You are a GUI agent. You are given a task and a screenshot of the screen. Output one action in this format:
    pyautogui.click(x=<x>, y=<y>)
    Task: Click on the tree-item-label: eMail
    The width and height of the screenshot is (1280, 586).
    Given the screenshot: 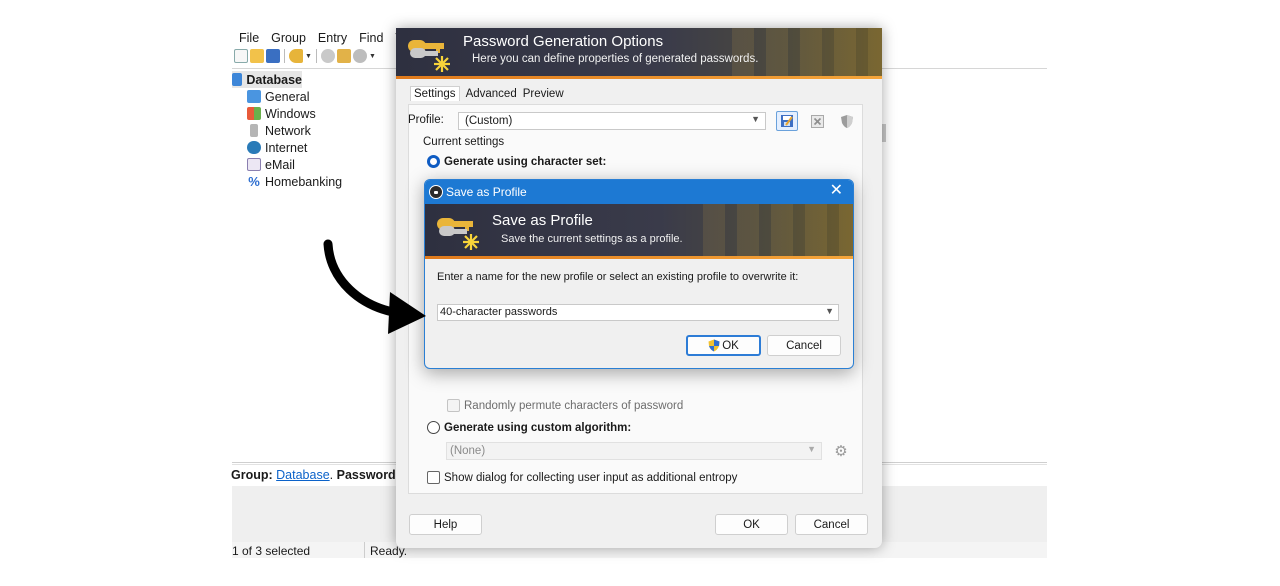 What is the action you would take?
    pyautogui.click(x=280, y=164)
    